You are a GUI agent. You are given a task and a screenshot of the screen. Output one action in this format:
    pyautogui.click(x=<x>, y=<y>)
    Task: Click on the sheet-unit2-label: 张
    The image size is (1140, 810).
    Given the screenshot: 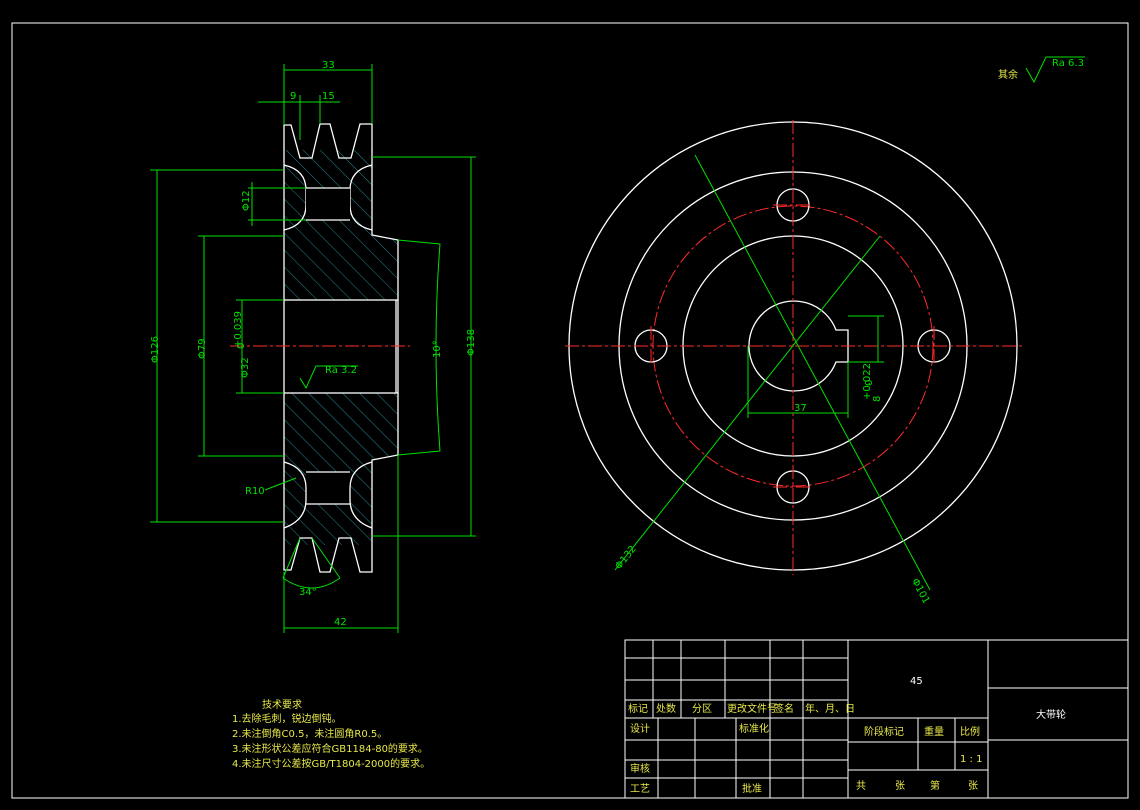 What is the action you would take?
    pyautogui.click(x=973, y=786)
    